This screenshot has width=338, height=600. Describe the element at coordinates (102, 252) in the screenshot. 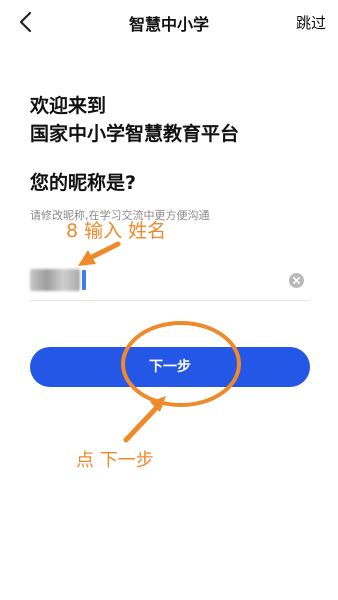

I see `input-arrow-shaft` at that location.